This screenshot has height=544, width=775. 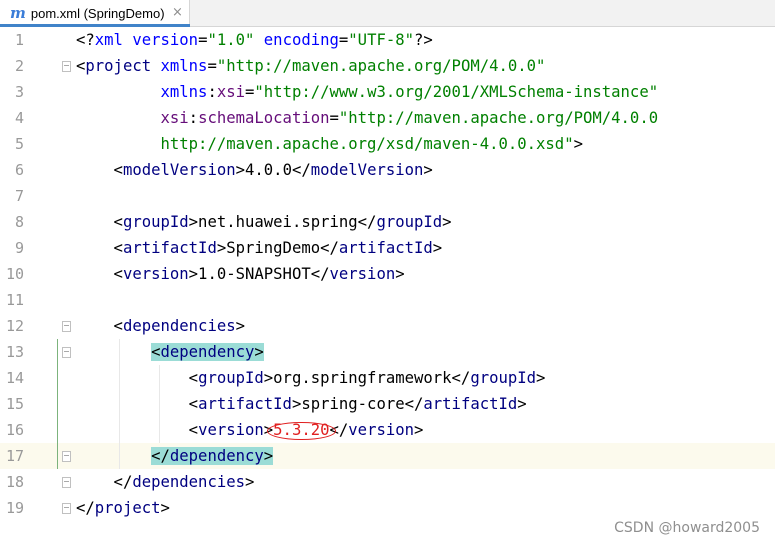 What do you see at coordinates (240, 274) in the screenshot?
I see `code-text: <version>1.0-SNAPSHOT</version>` at bounding box center [240, 274].